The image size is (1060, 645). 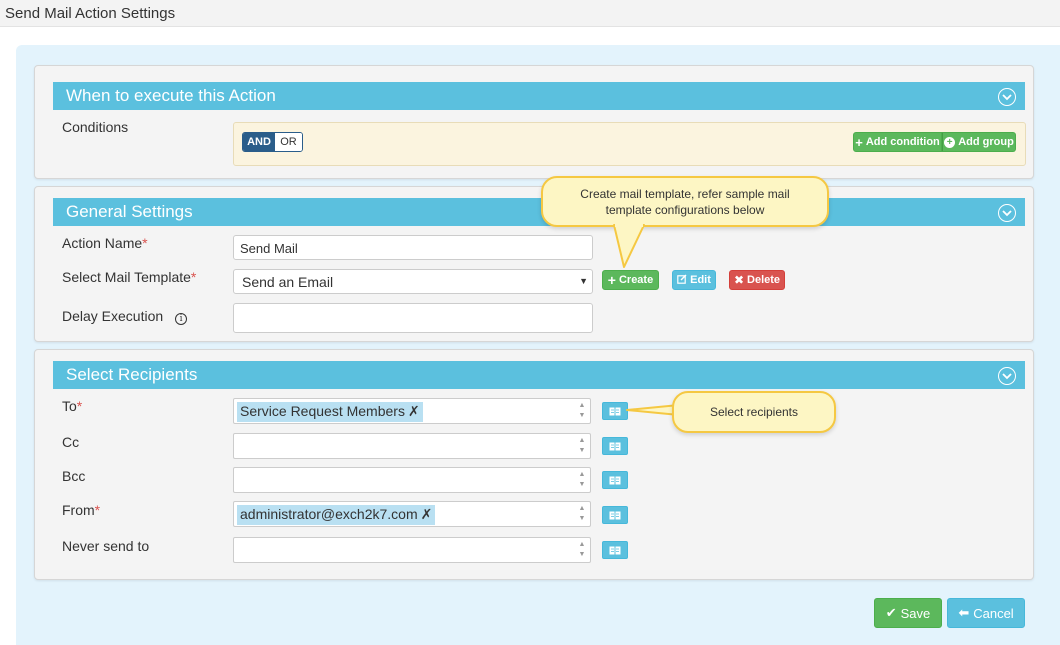 I want to click on general-panel-title: General Settings, so click(x=129, y=211).